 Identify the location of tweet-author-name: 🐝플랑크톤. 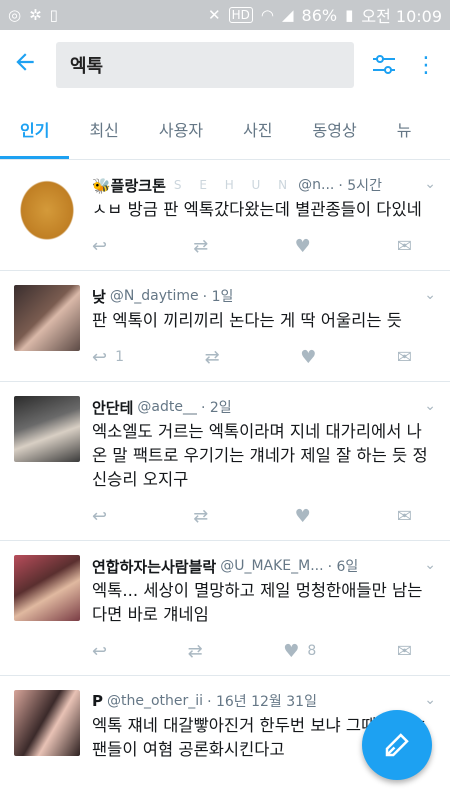
(129, 185).